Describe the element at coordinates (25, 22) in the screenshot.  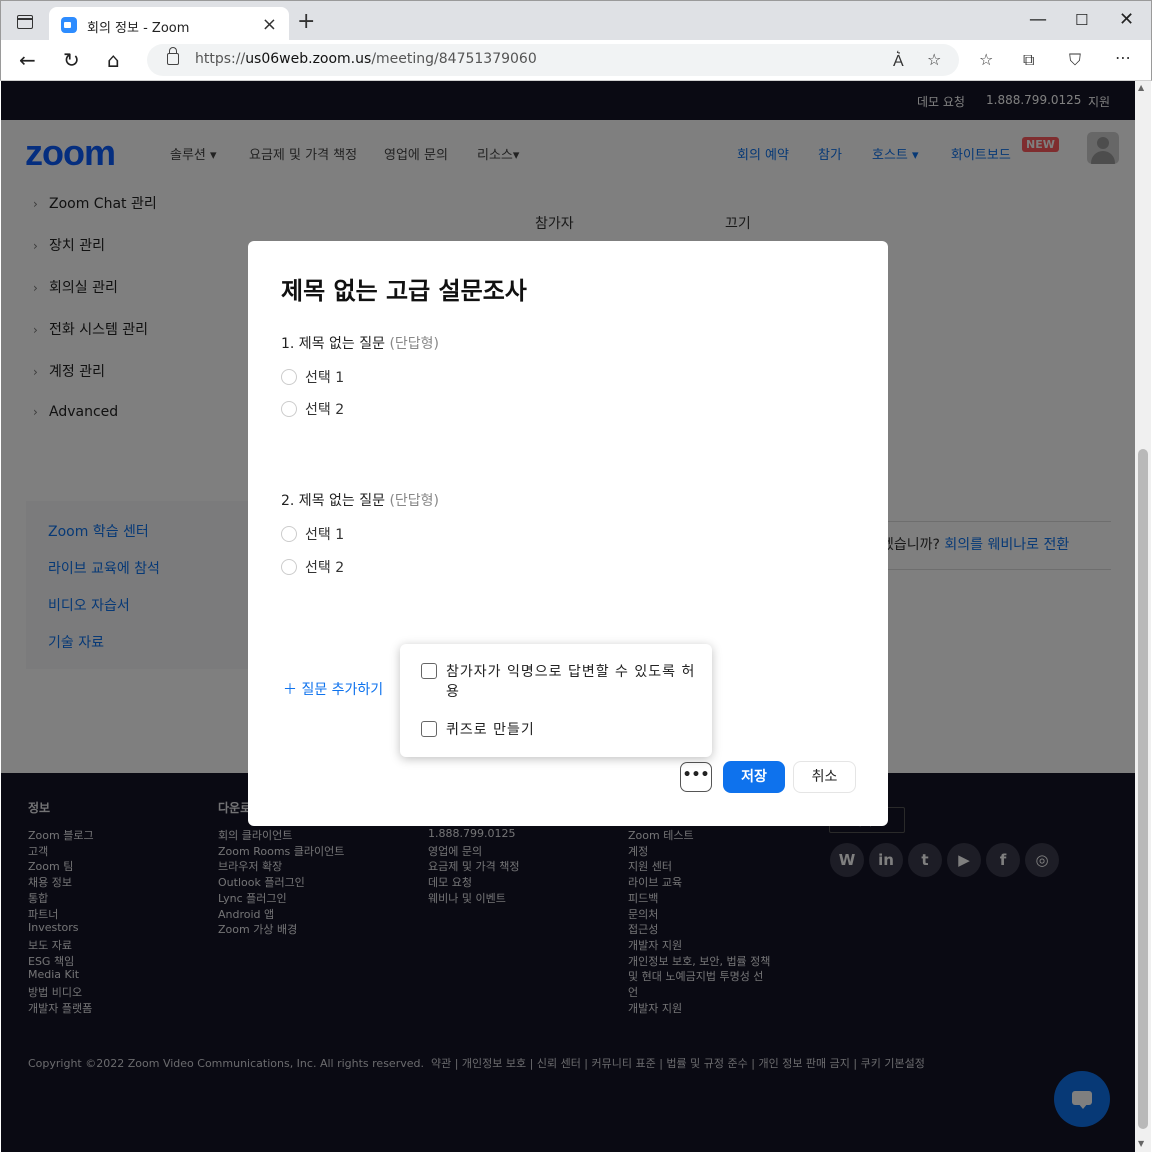
I see `tab-actions-icon` at that location.